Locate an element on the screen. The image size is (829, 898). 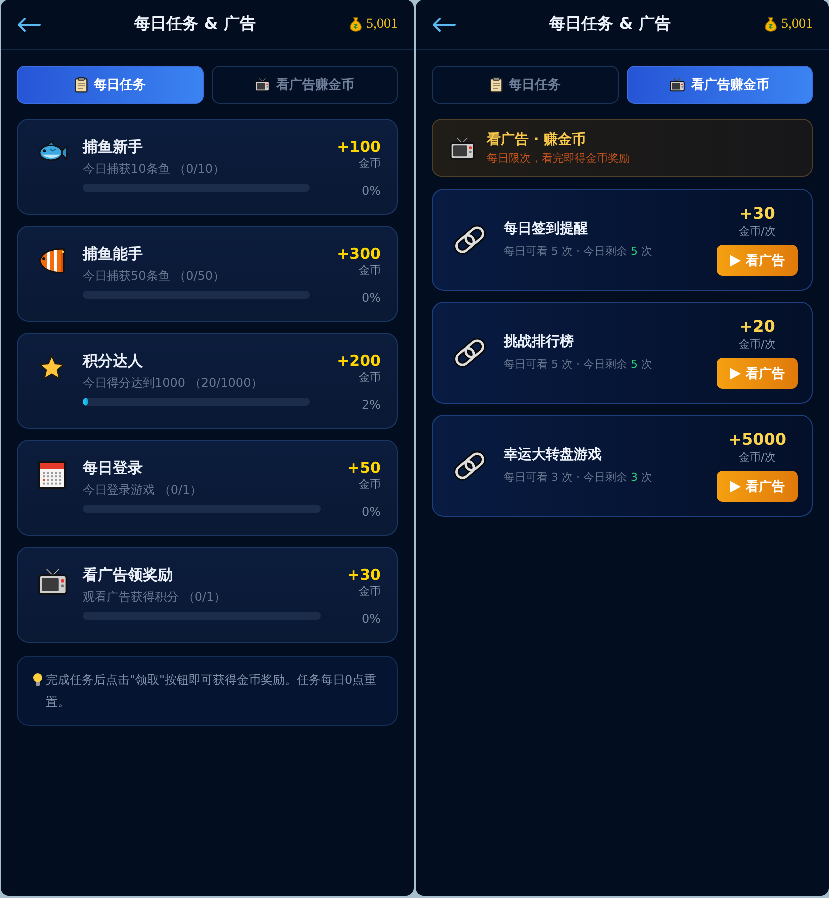
striped-fish-icon is located at coordinates (53, 261).